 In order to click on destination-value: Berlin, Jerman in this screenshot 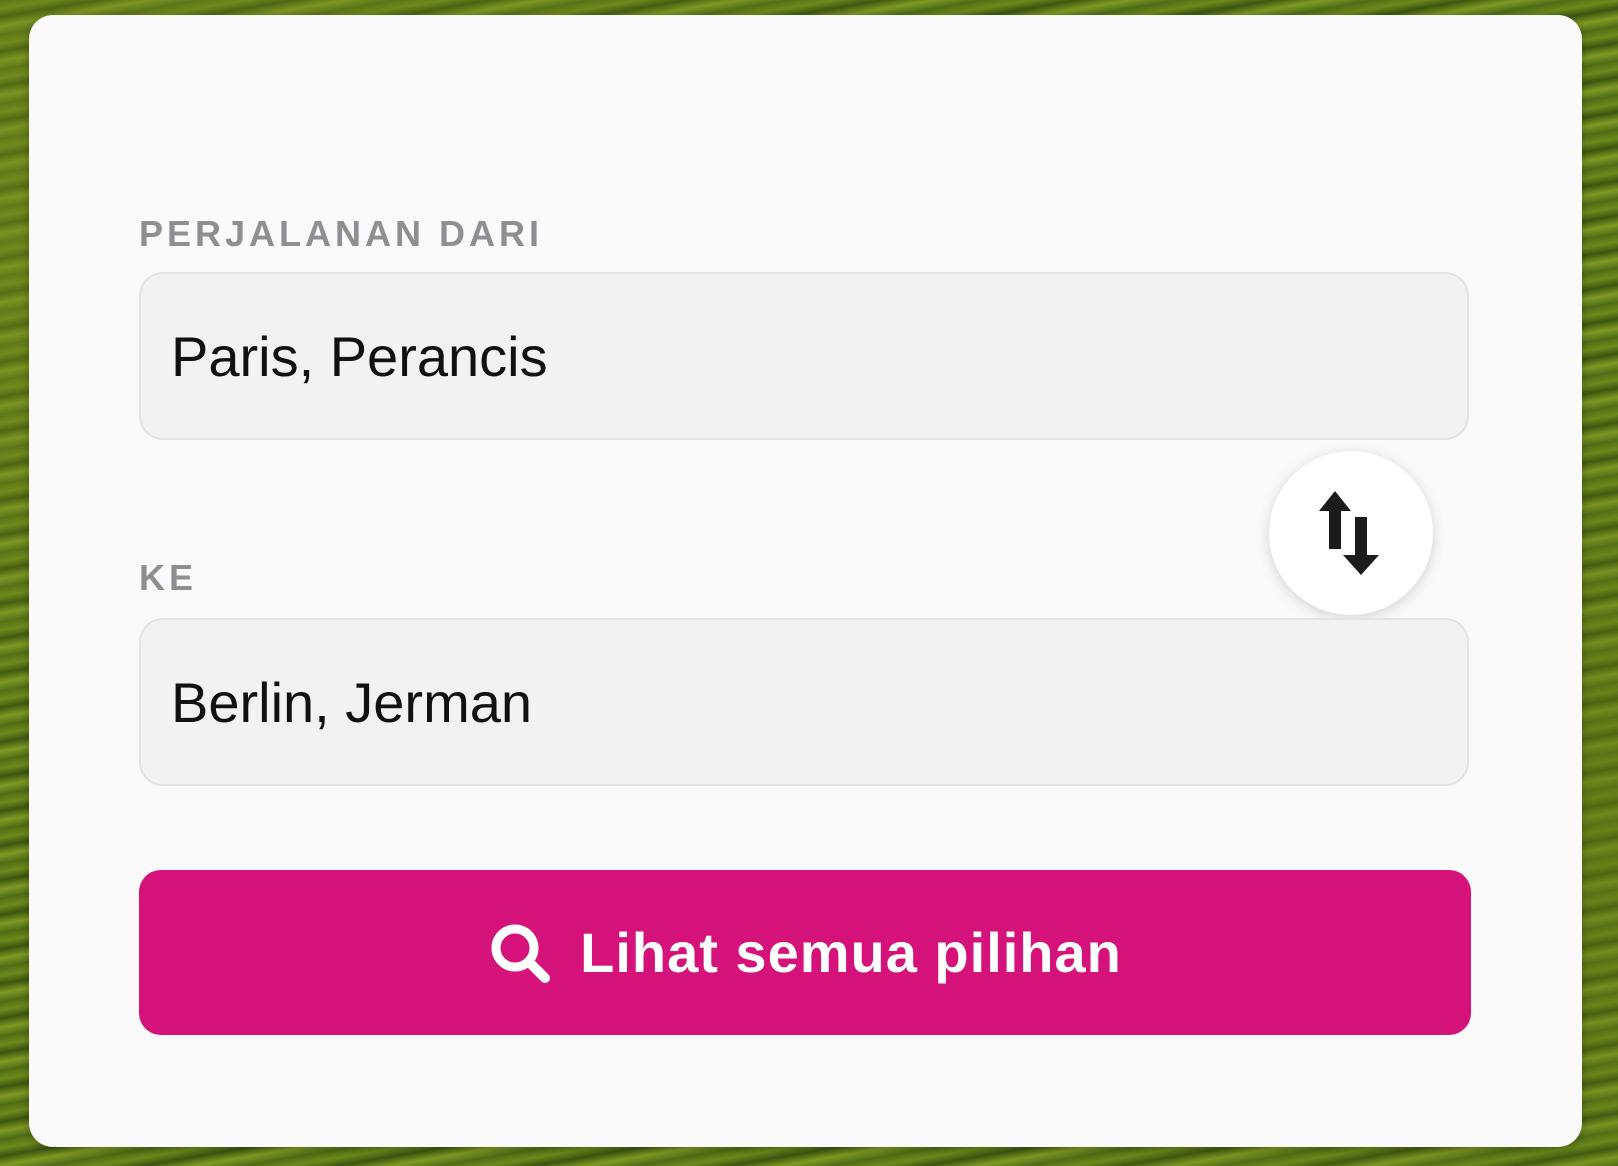, I will do `click(352, 702)`.